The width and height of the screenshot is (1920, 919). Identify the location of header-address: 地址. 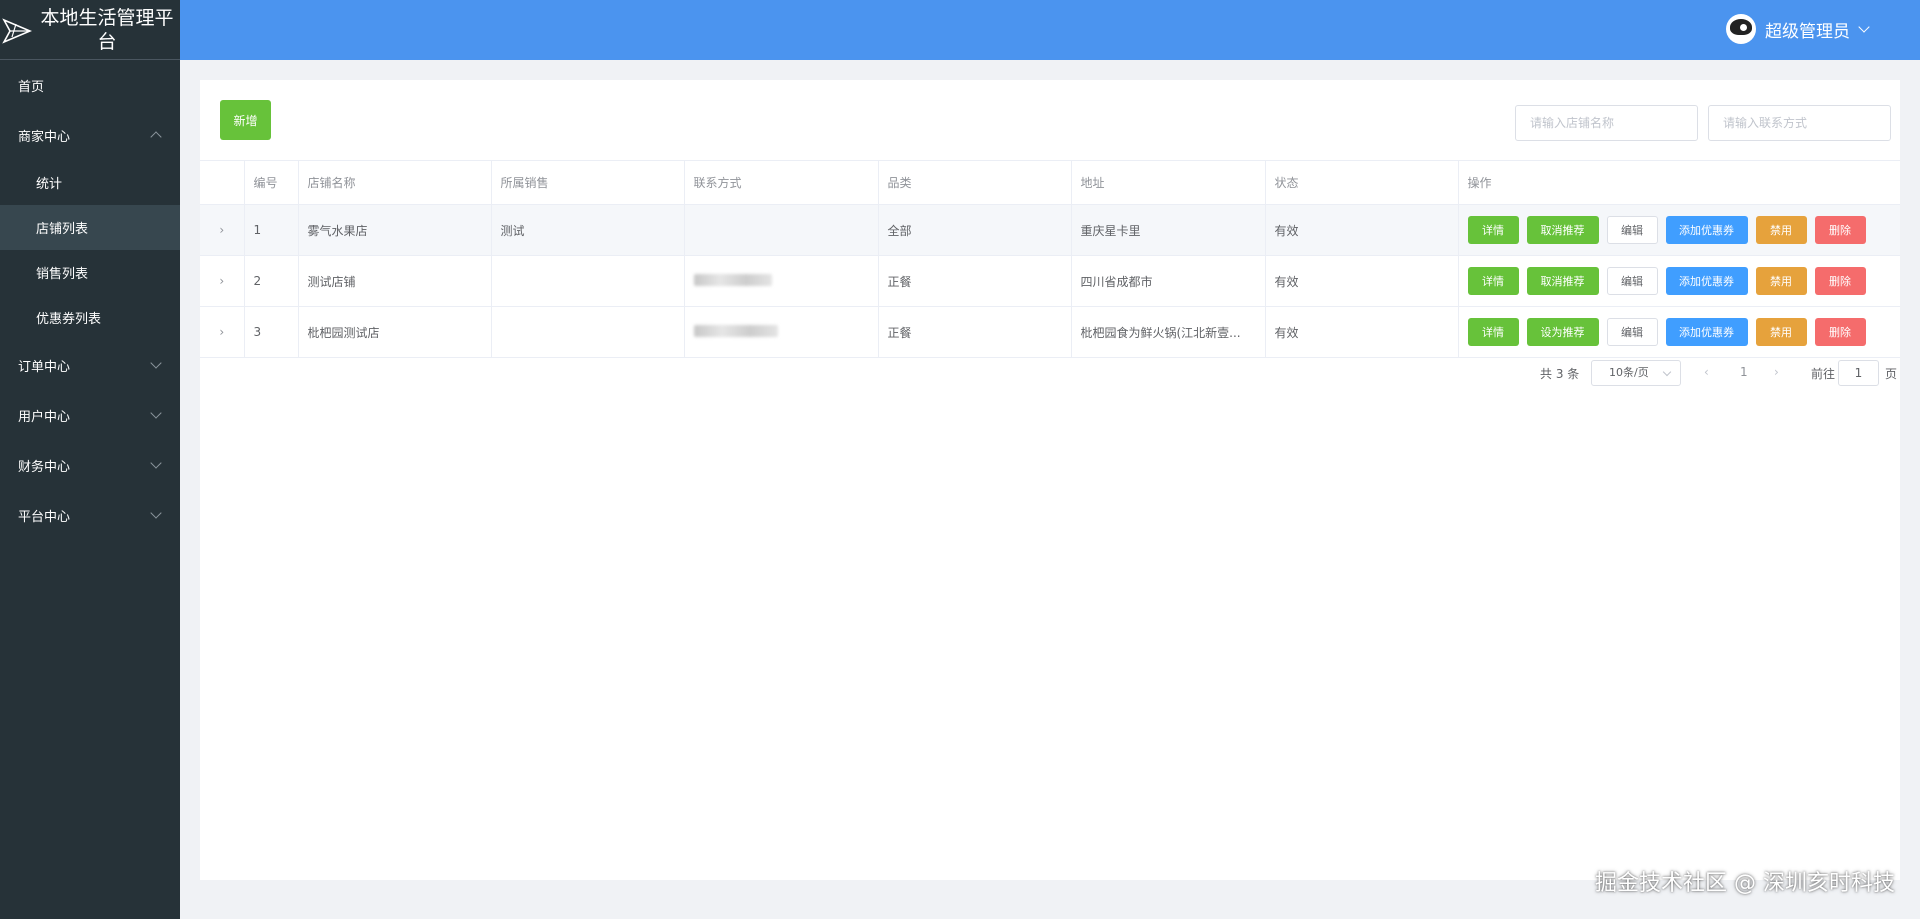
(1168, 182).